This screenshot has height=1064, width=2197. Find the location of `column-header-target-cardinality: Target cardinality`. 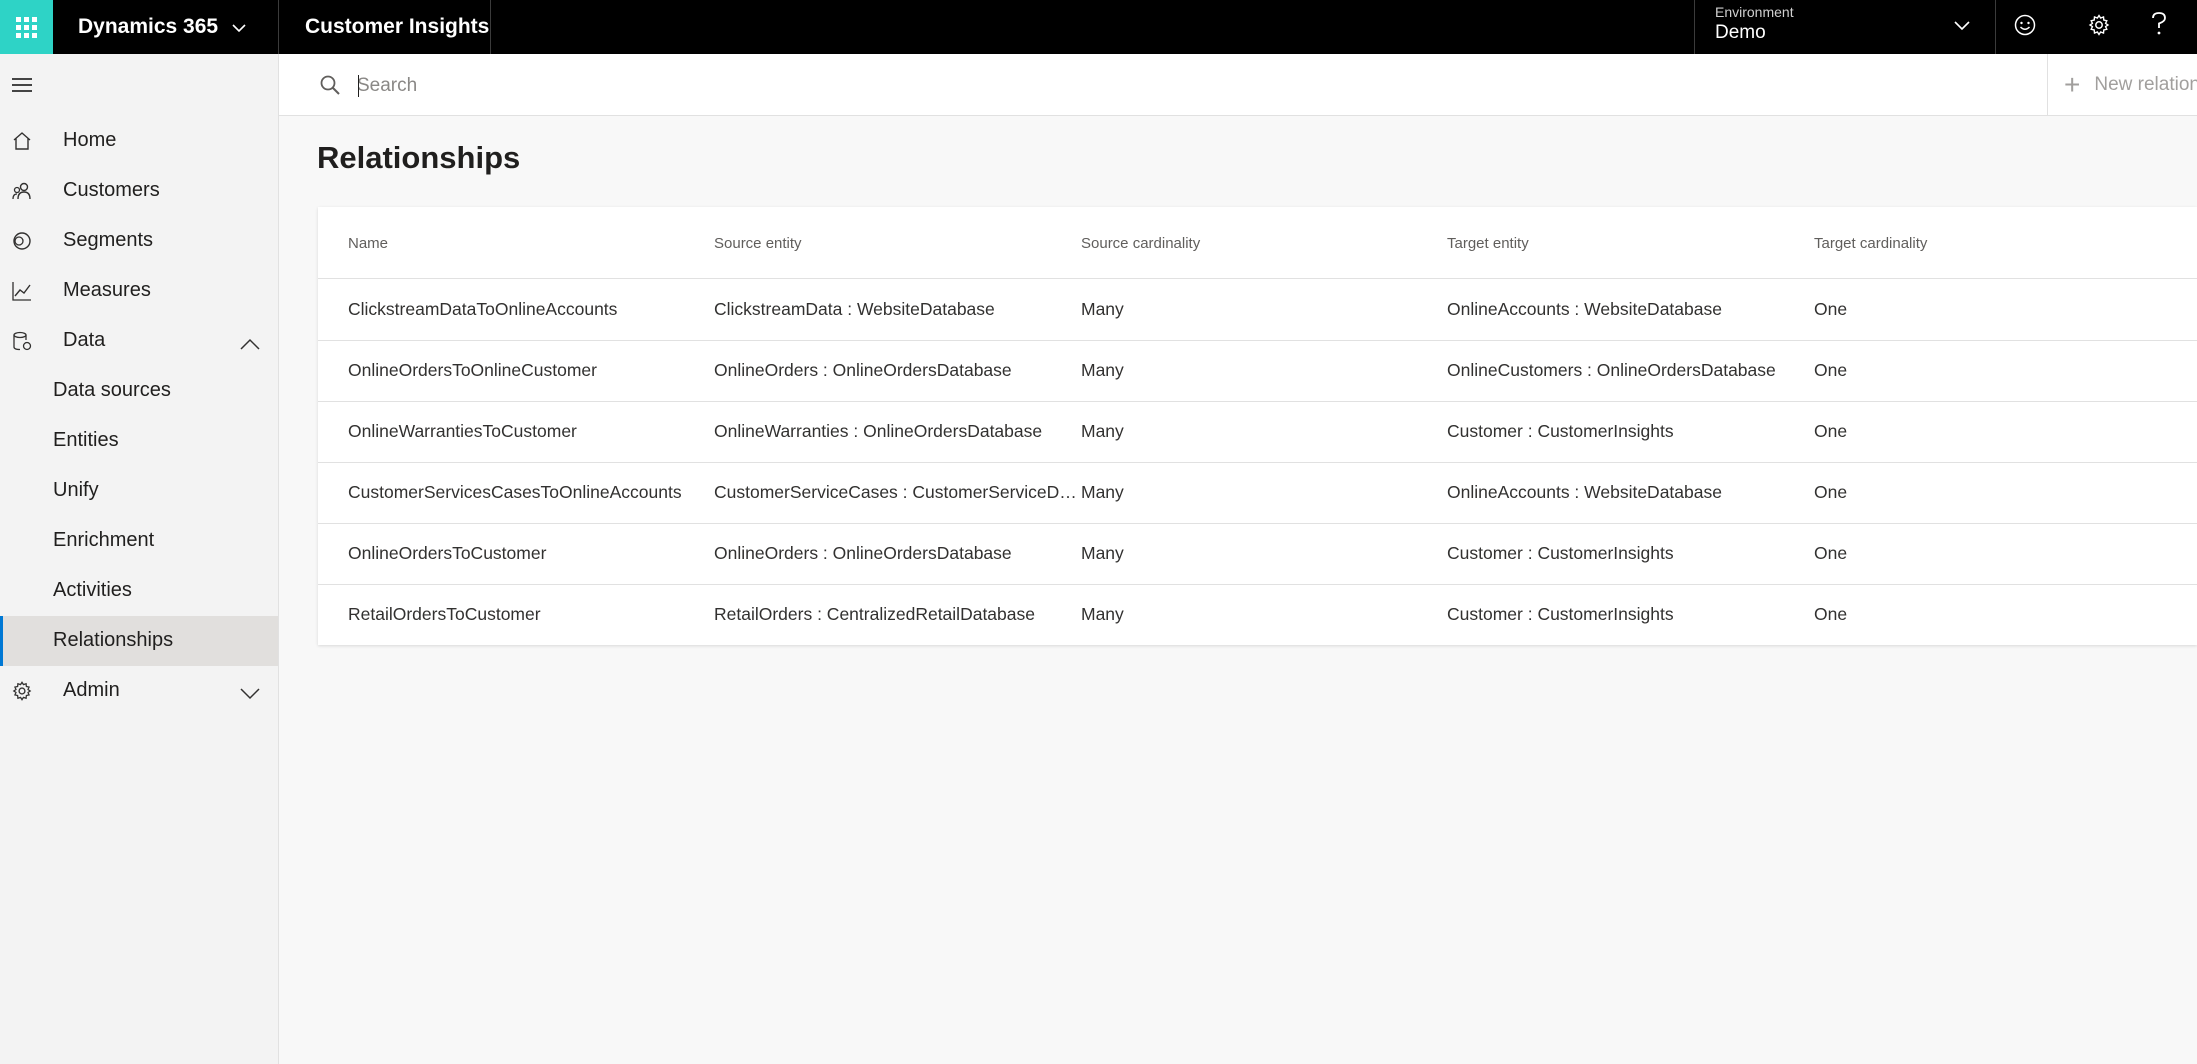

column-header-target-cardinality: Target cardinality is located at coordinates (1984, 243).